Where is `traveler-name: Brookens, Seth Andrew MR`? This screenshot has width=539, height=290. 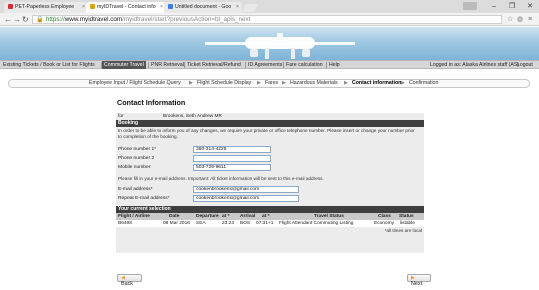 traveler-name: Brookens, Seth Andrew MR is located at coordinates (192, 116).